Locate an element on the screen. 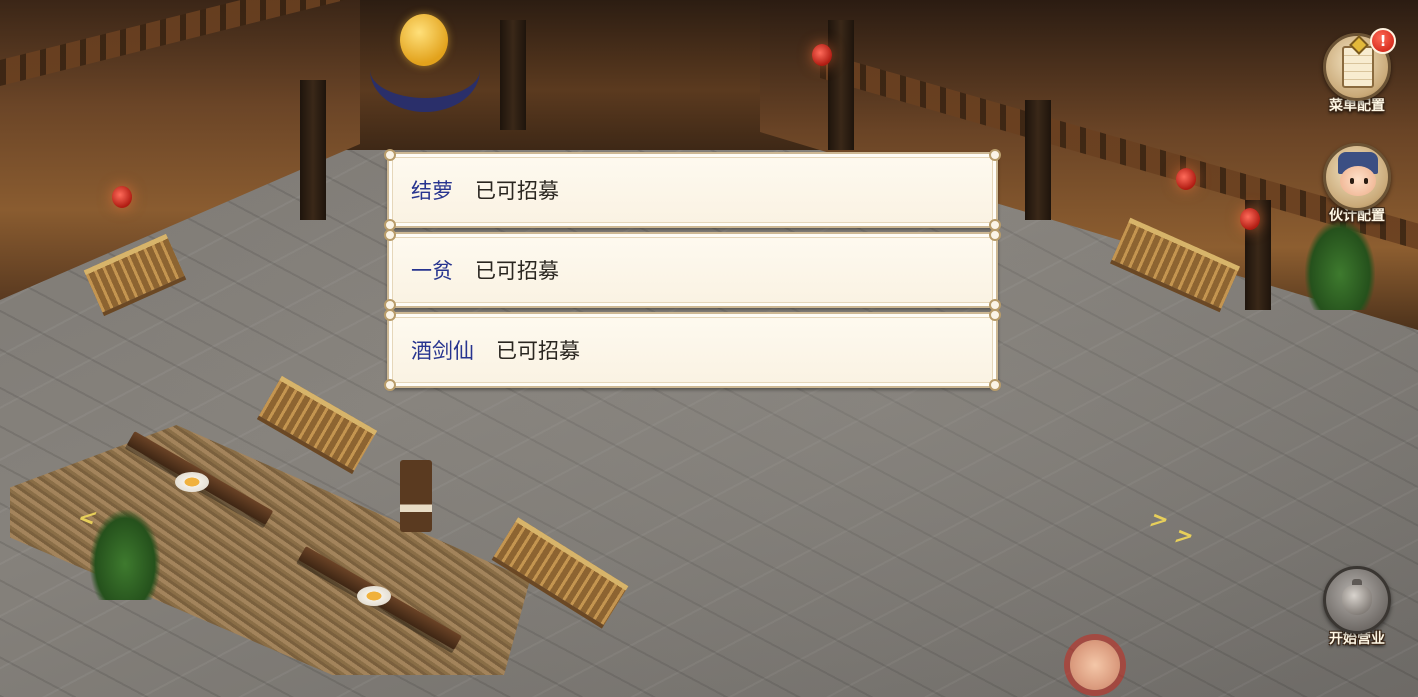 The height and width of the screenshot is (697, 1418). recruit-name: 结萝 is located at coordinates (432, 191).